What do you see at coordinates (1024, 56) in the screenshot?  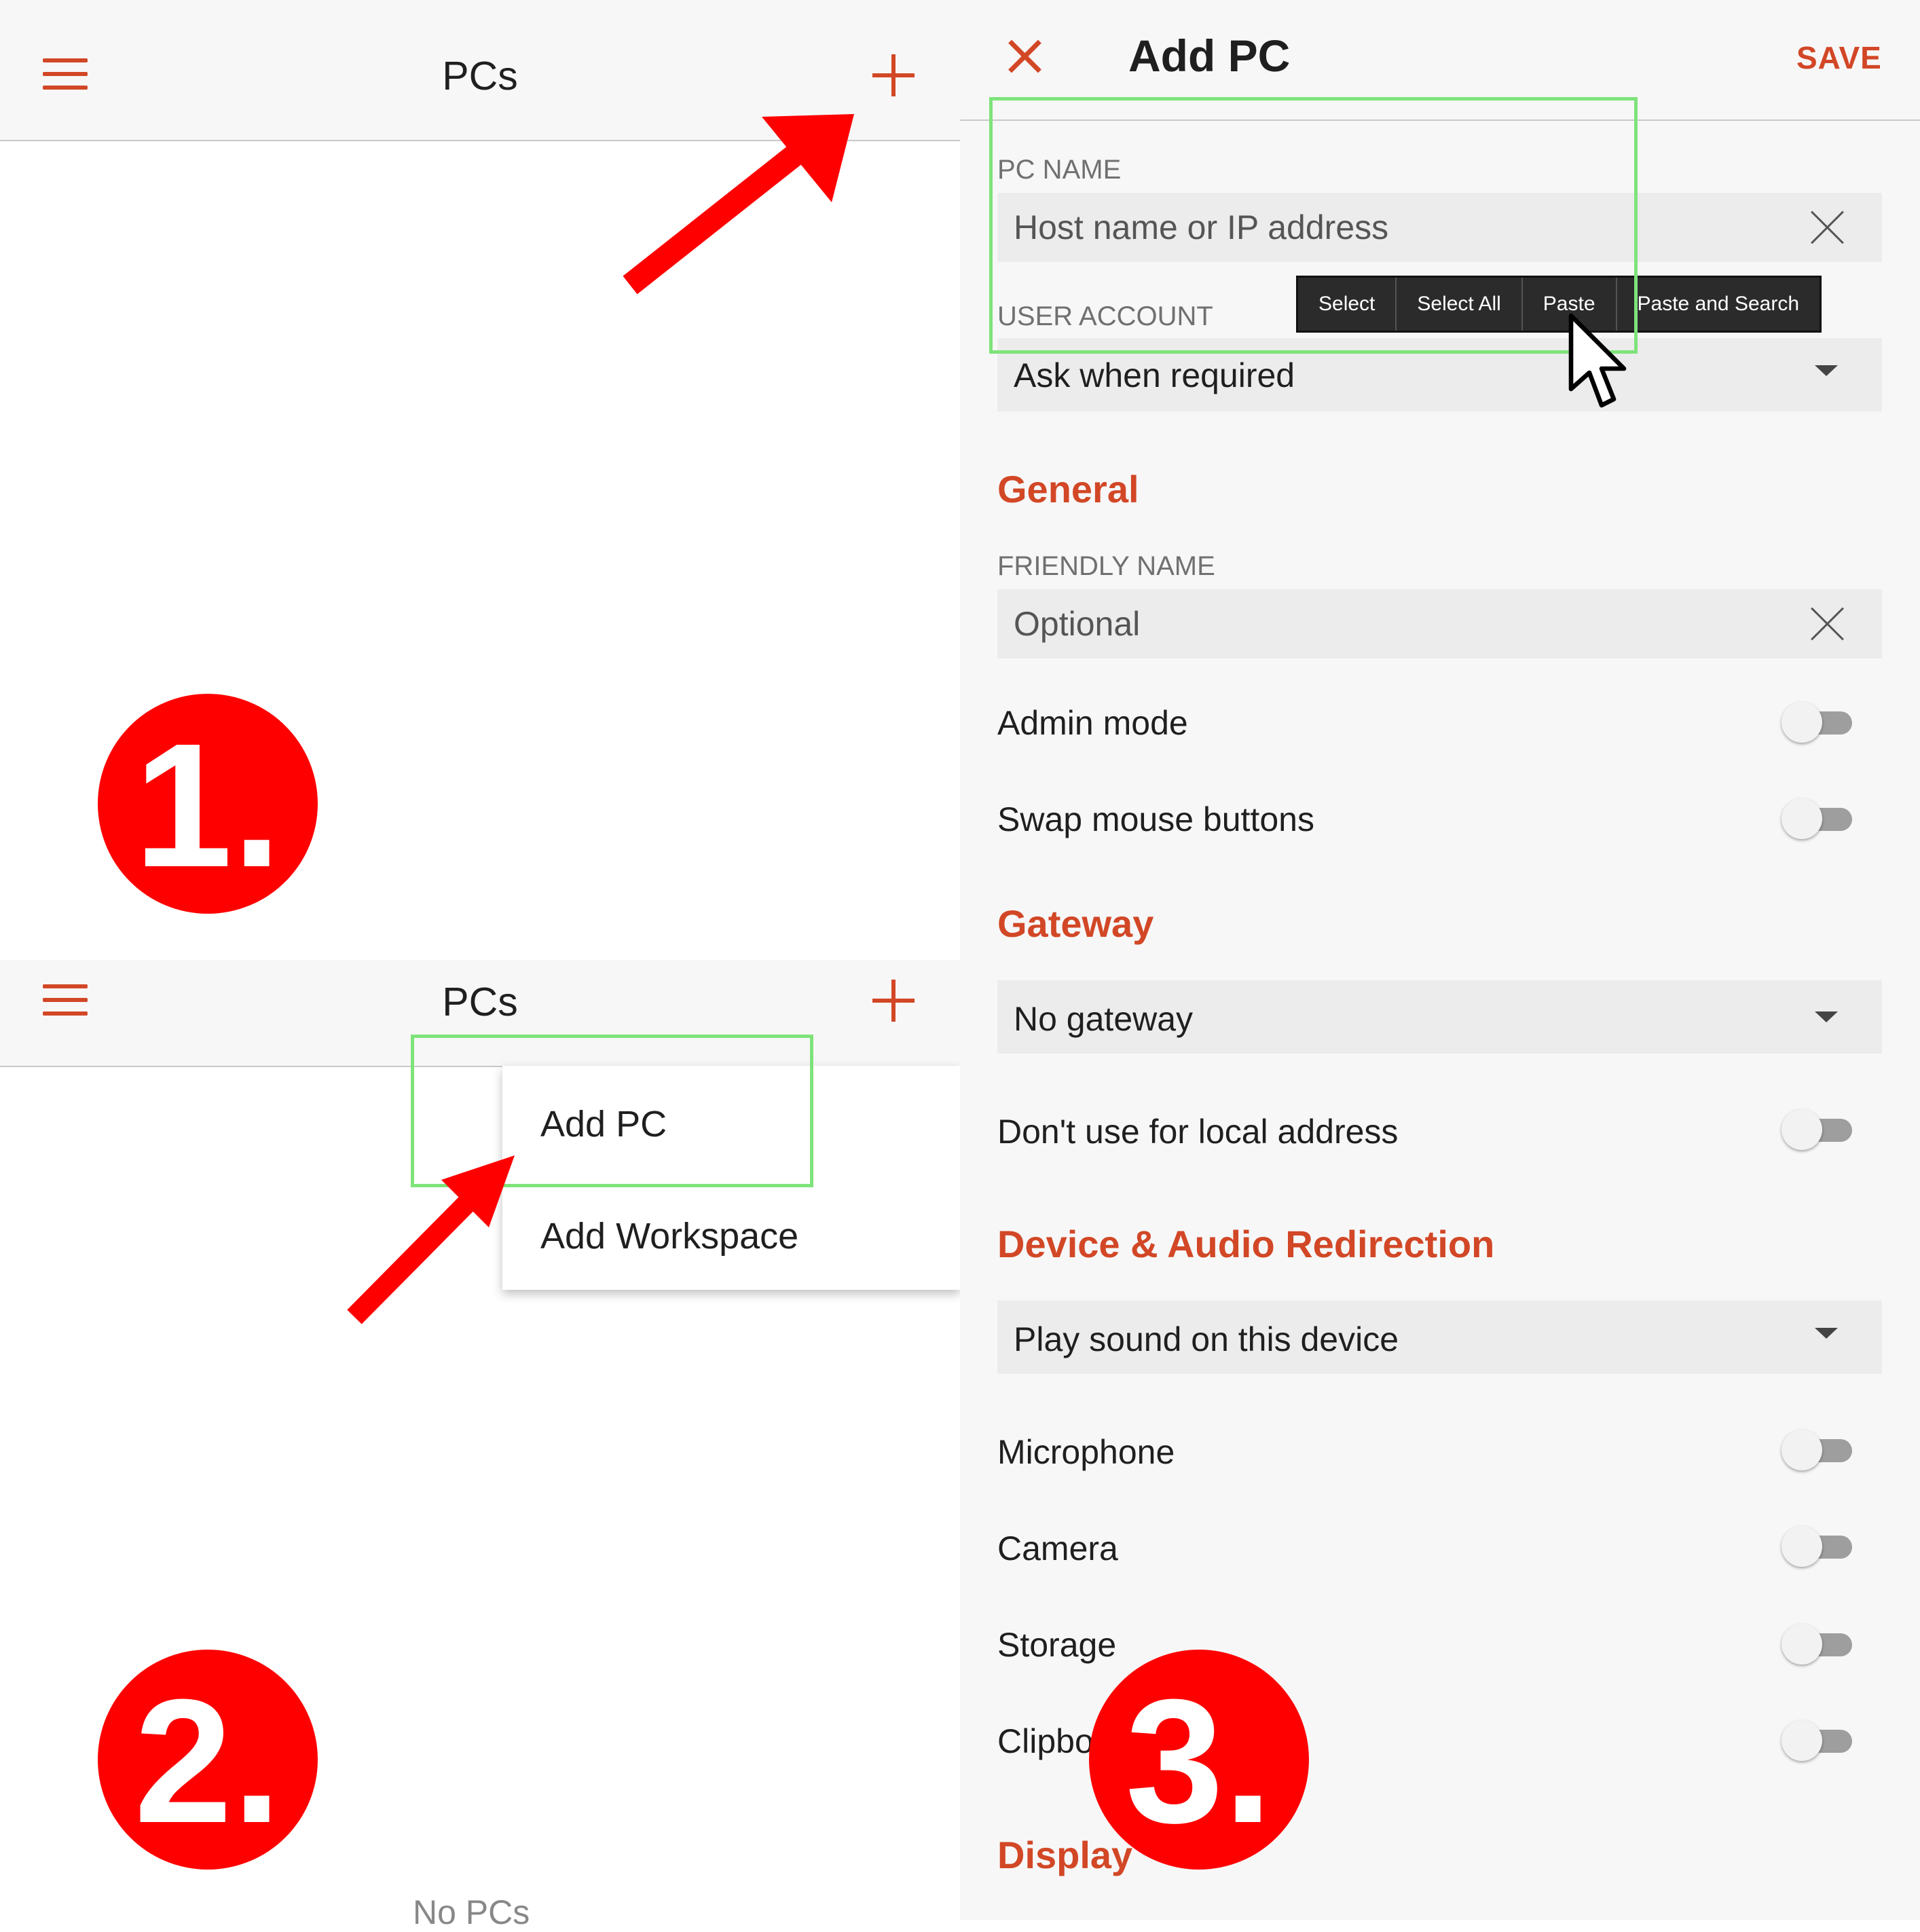 I see `close-icon` at bounding box center [1024, 56].